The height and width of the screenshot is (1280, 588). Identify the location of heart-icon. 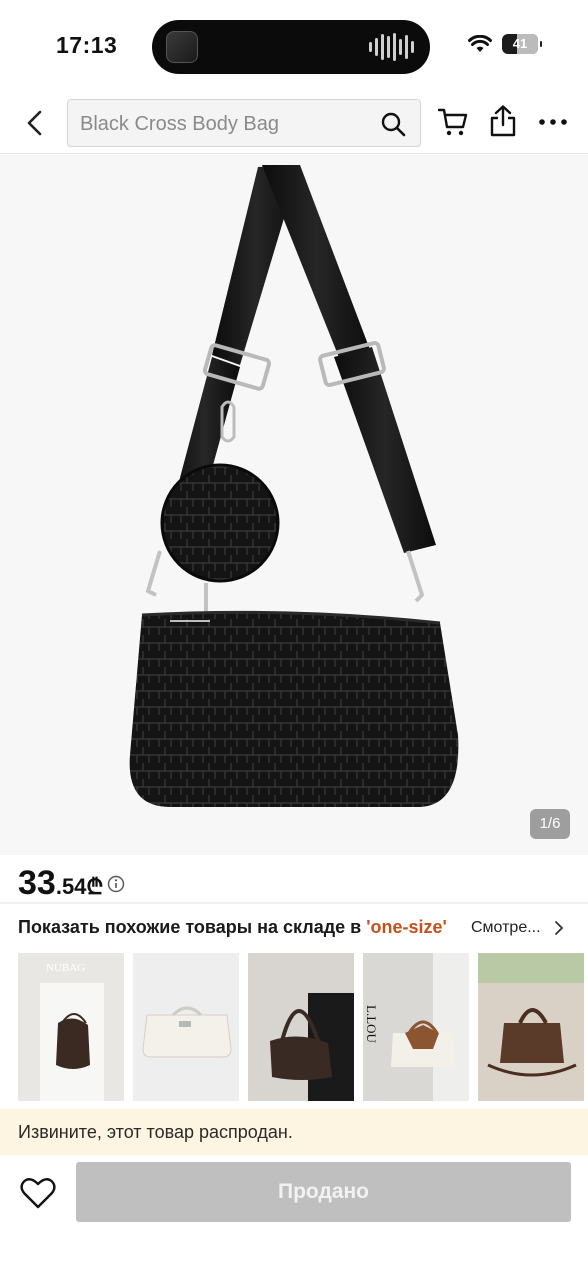
(38, 1193).